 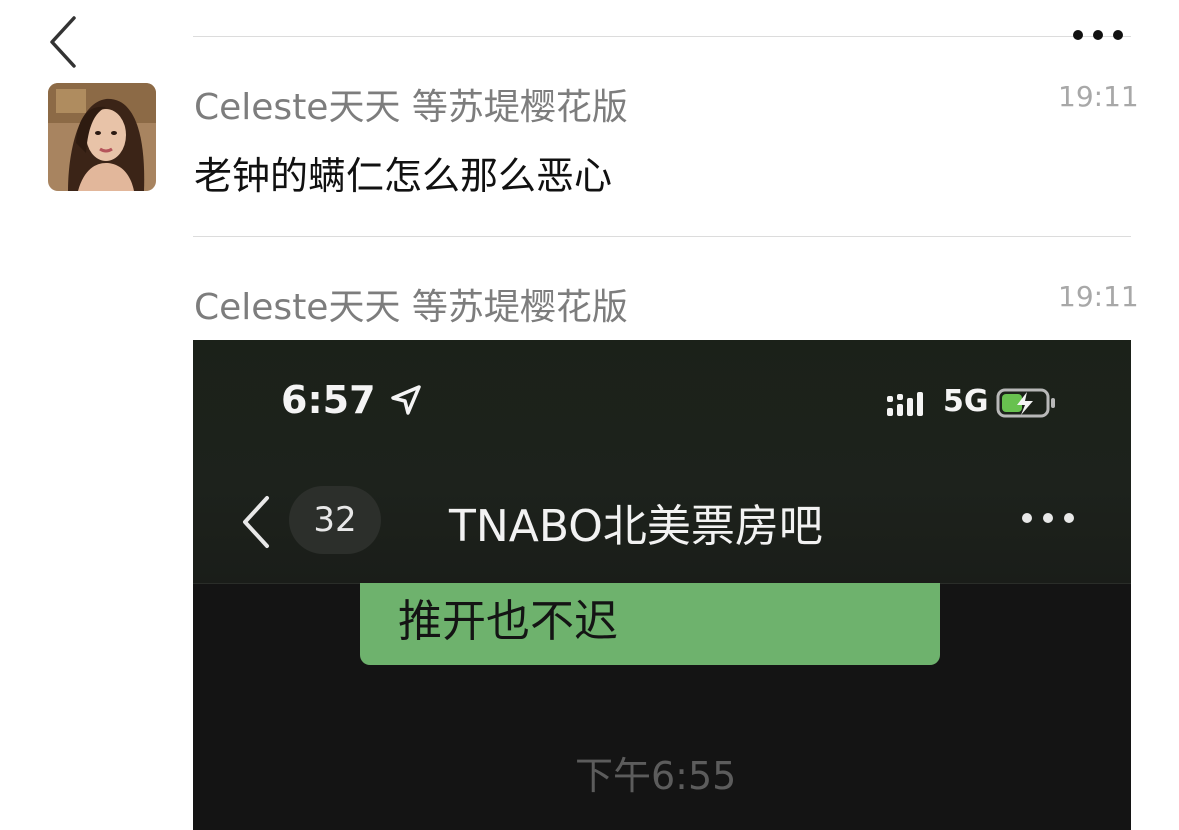 What do you see at coordinates (352, 400) in the screenshot?
I see `status-time: 6:57` at bounding box center [352, 400].